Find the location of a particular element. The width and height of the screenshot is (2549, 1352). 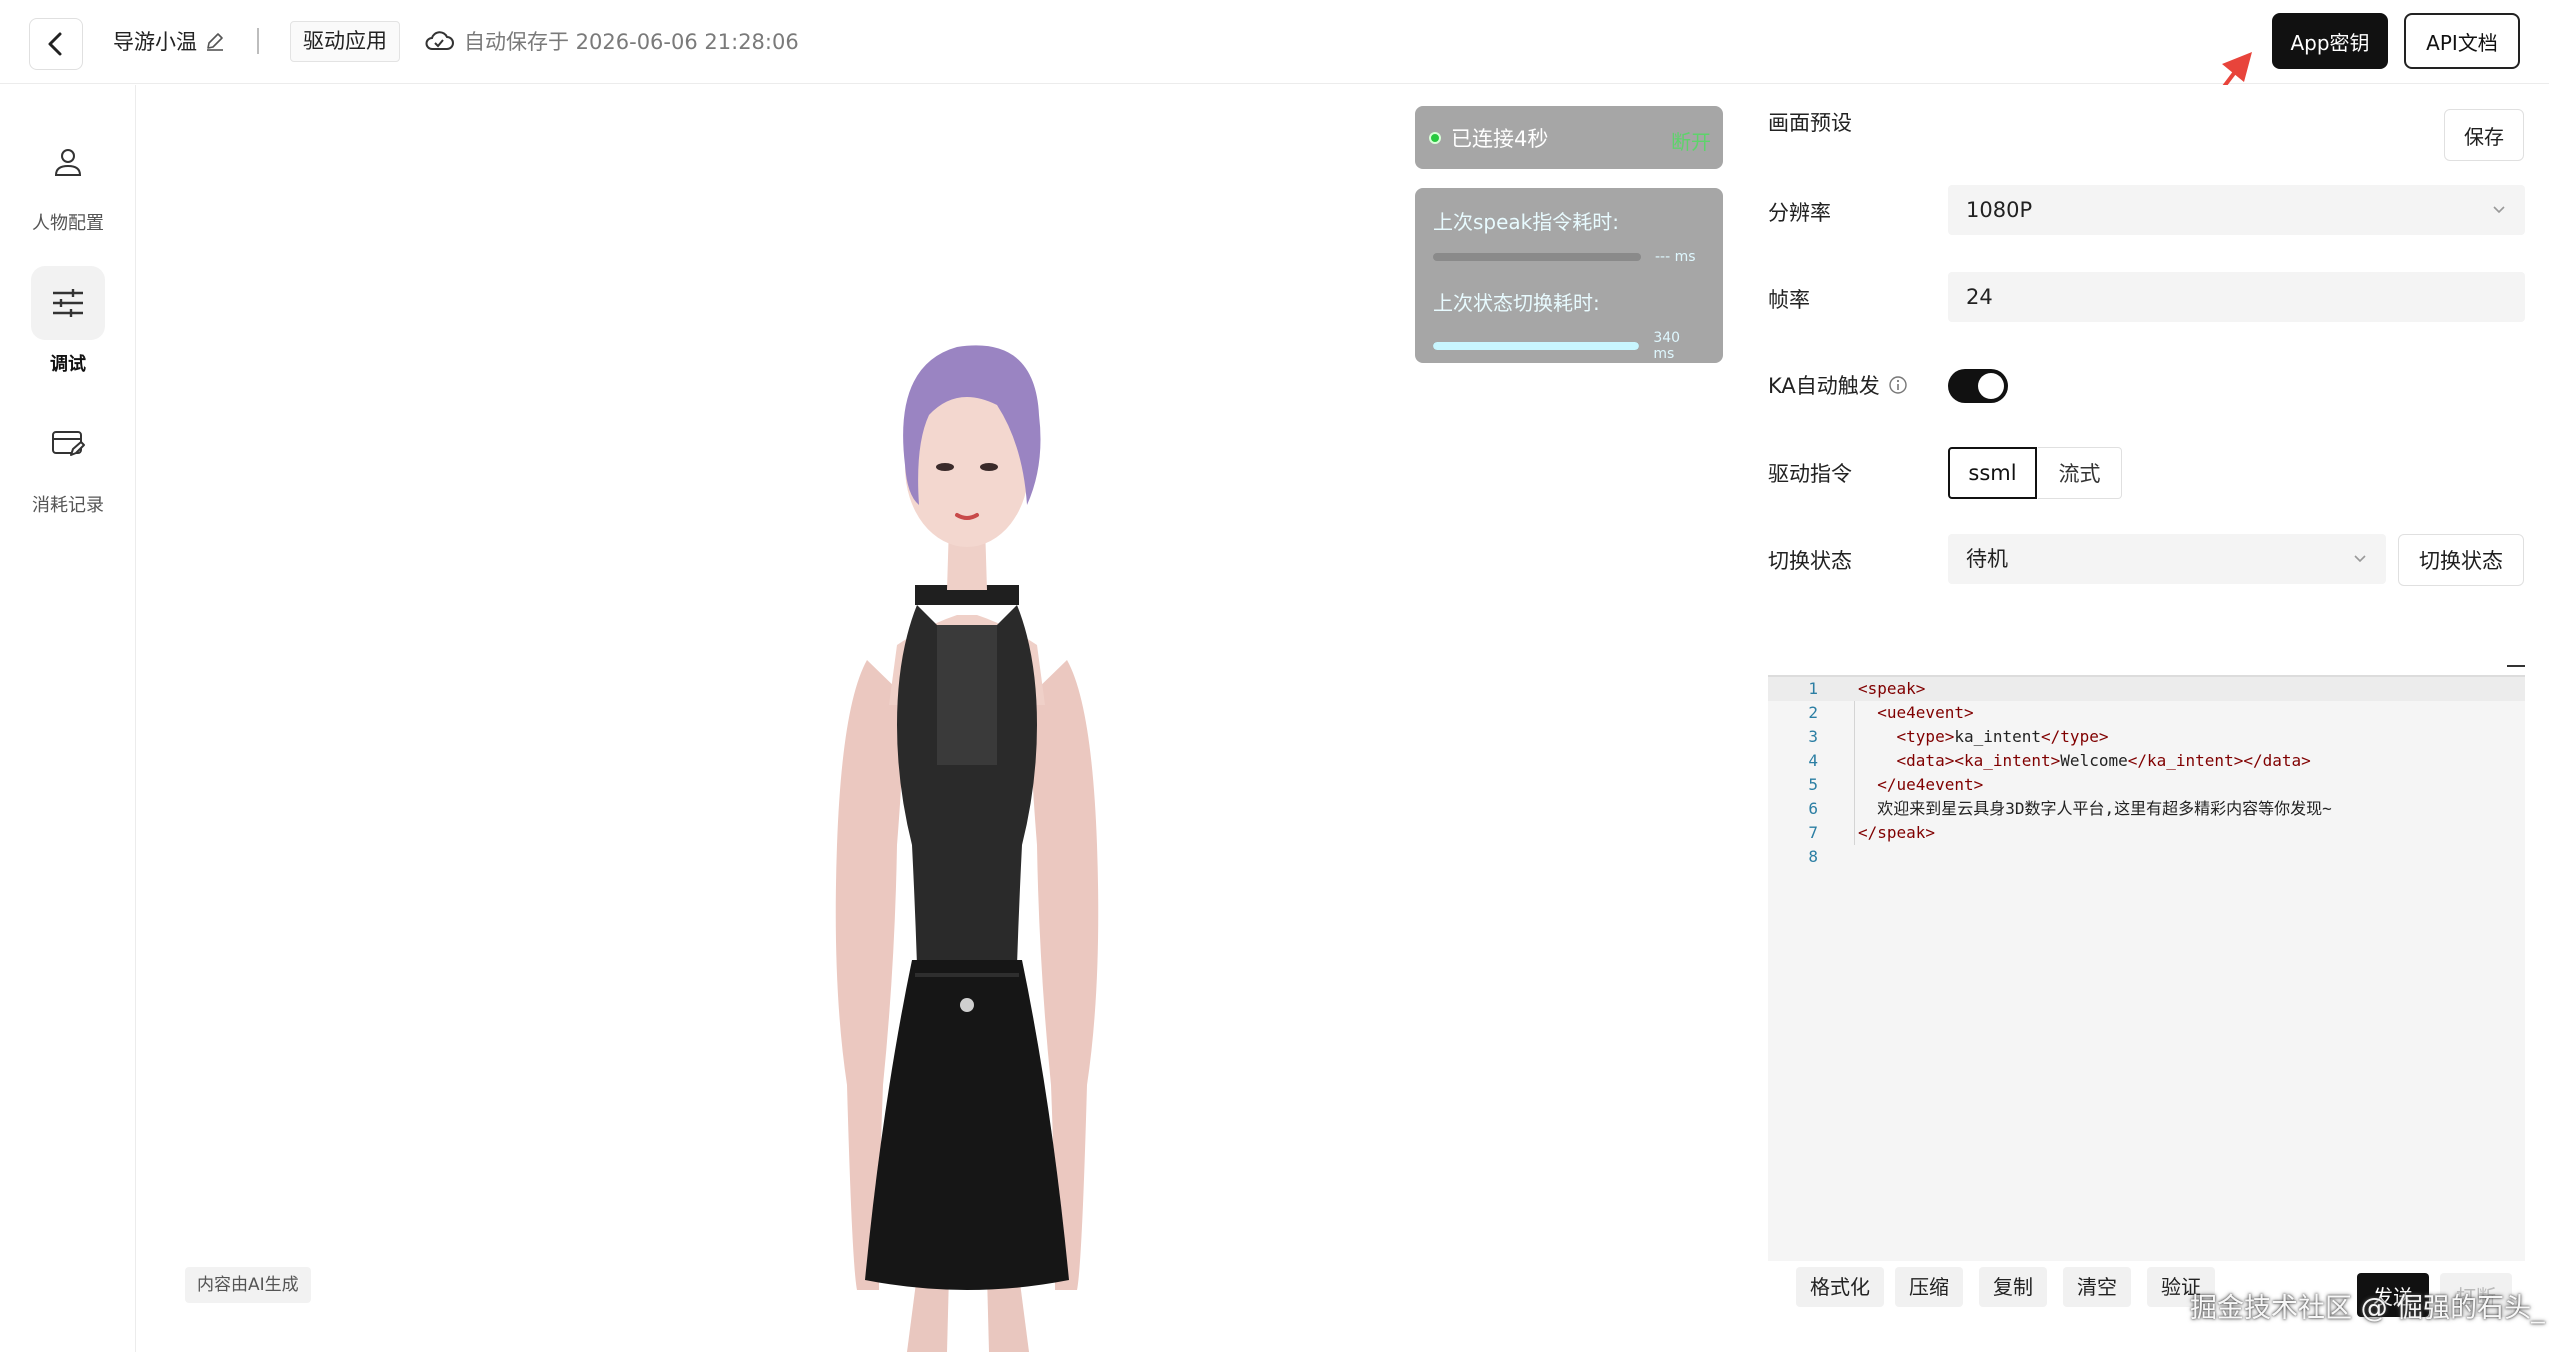

connected-dot-icon is located at coordinates (1435, 137).